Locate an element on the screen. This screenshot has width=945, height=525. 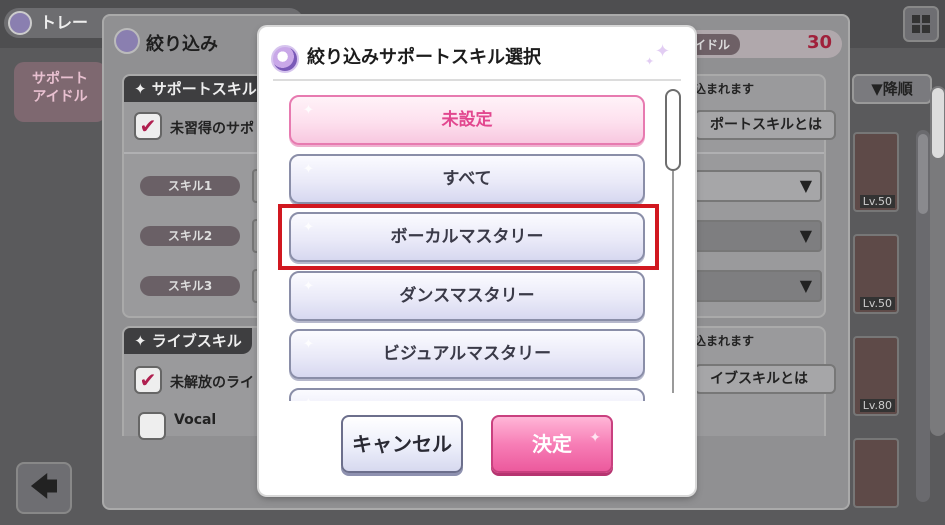
live-skill-note: 込まれます is located at coordinates (724, 341).